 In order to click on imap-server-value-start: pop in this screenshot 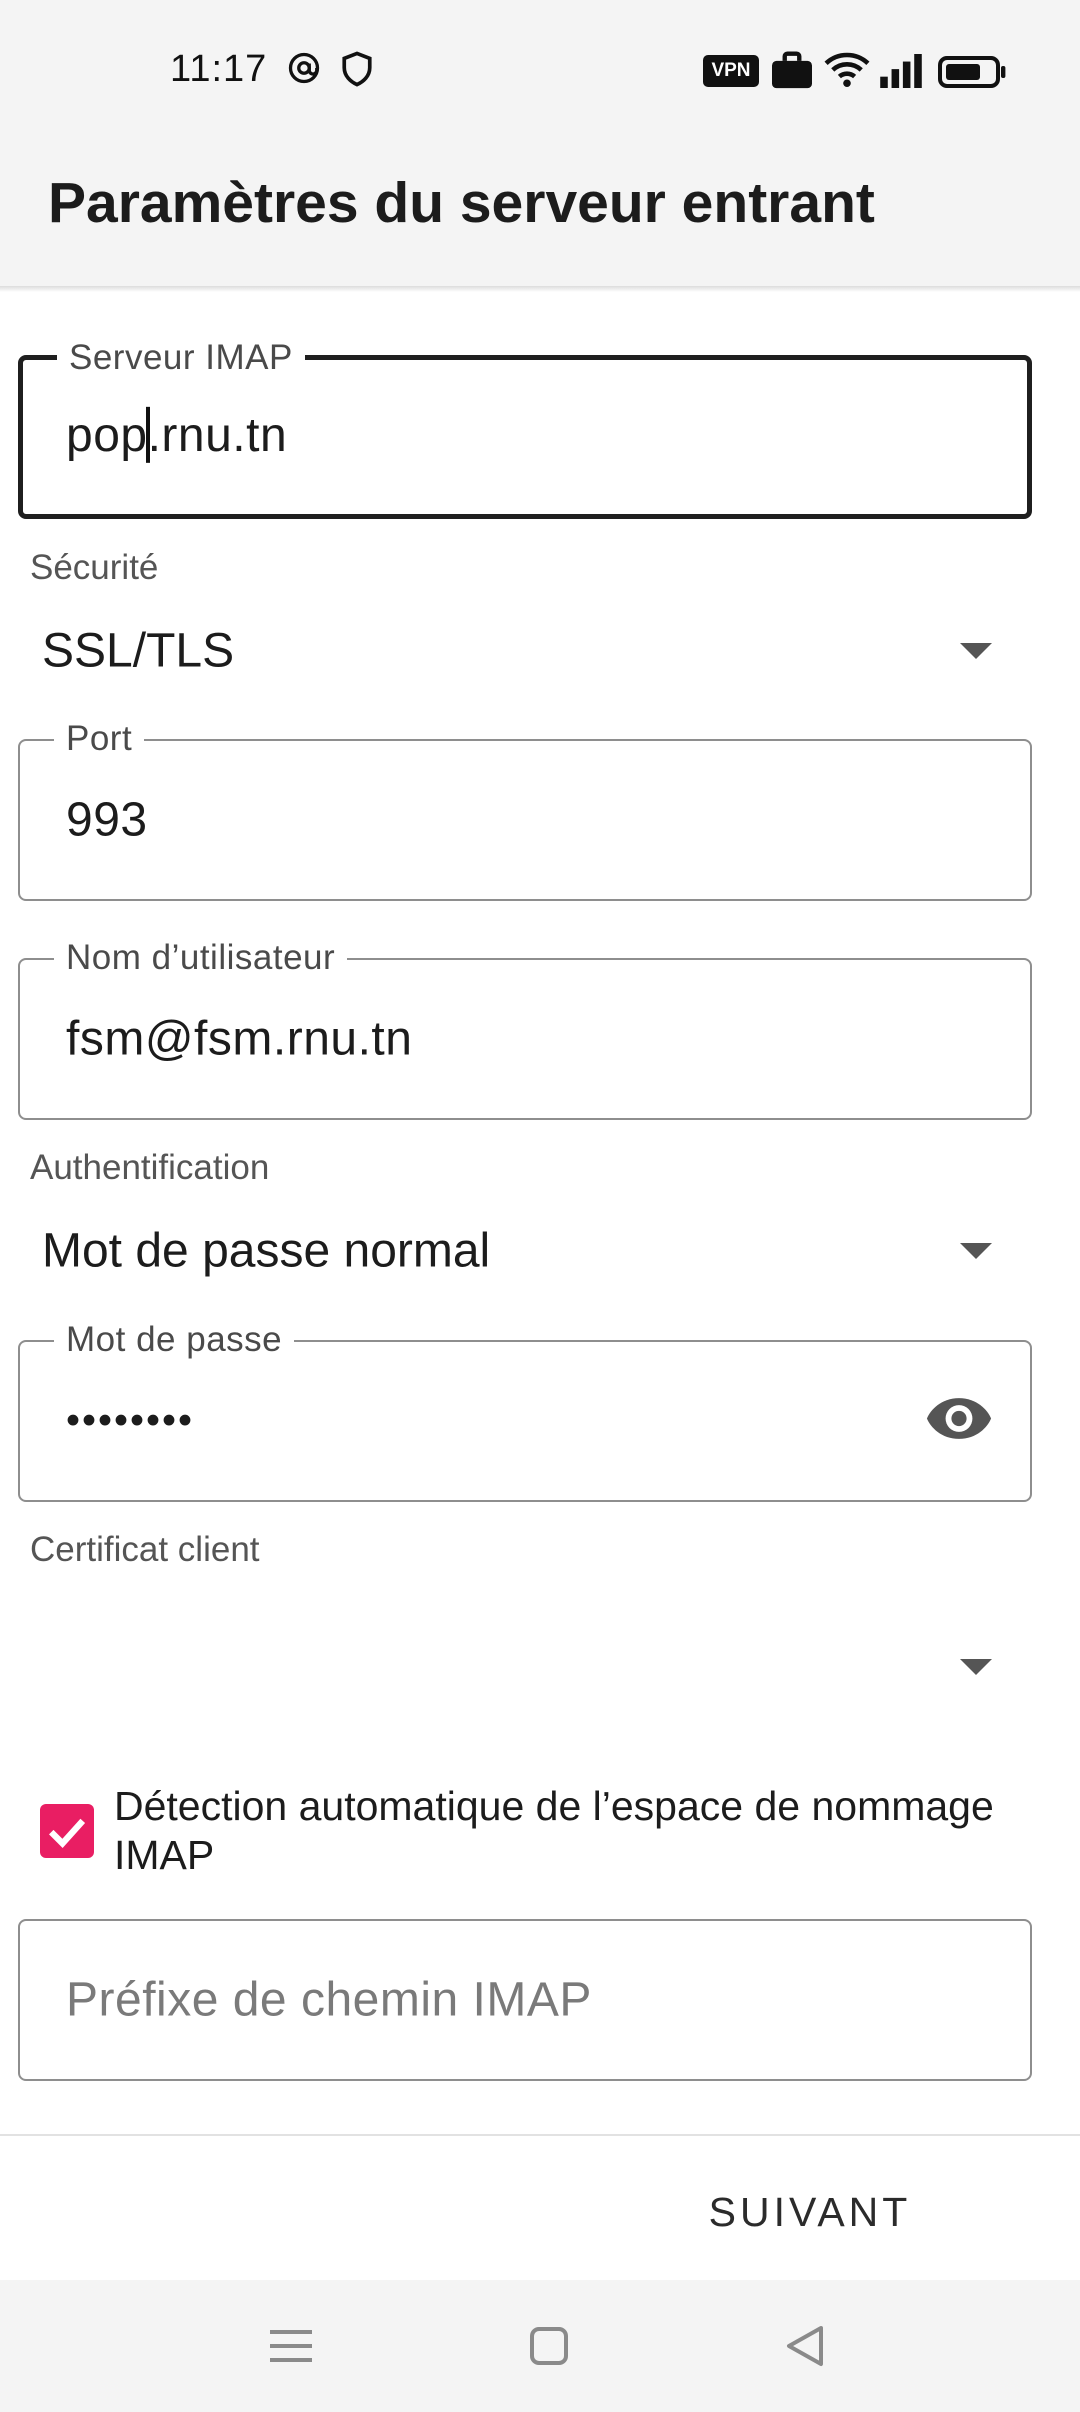, I will do `click(107, 435)`.